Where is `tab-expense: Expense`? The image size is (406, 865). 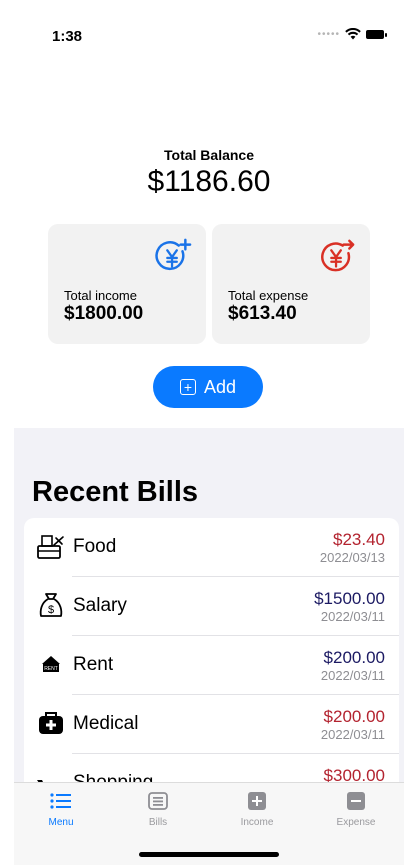
tab-expense: Expense is located at coordinates (356, 809).